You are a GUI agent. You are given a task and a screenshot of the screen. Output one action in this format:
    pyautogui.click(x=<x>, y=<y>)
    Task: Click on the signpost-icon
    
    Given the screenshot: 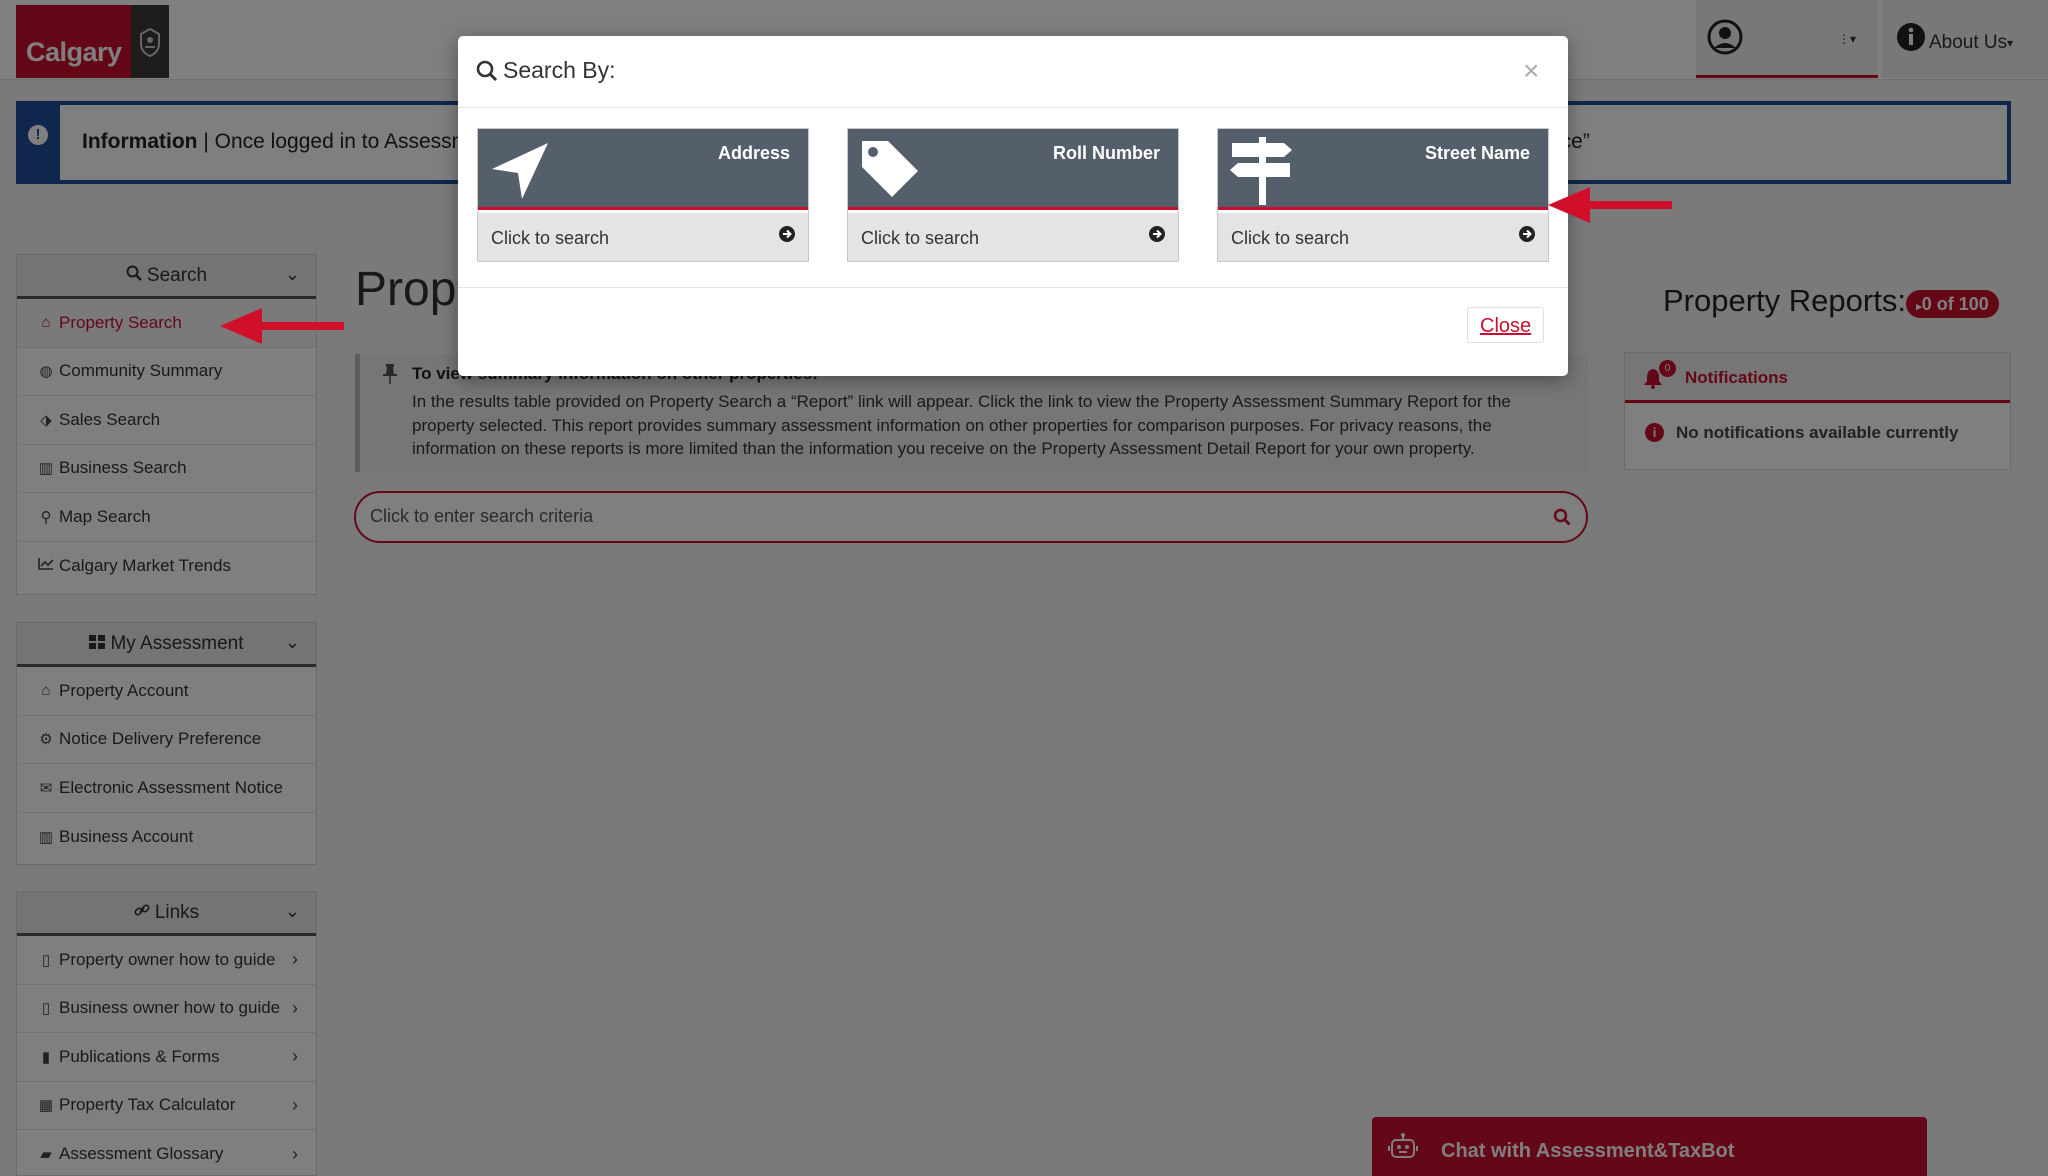 What is the action you would take?
    pyautogui.click(x=1262, y=173)
    